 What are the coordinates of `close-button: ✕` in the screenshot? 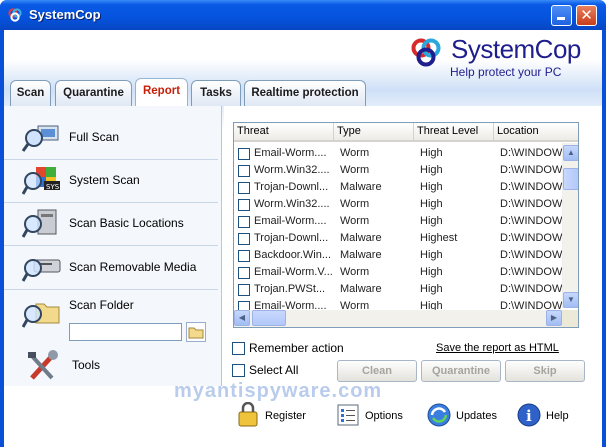 It's located at (586, 15).